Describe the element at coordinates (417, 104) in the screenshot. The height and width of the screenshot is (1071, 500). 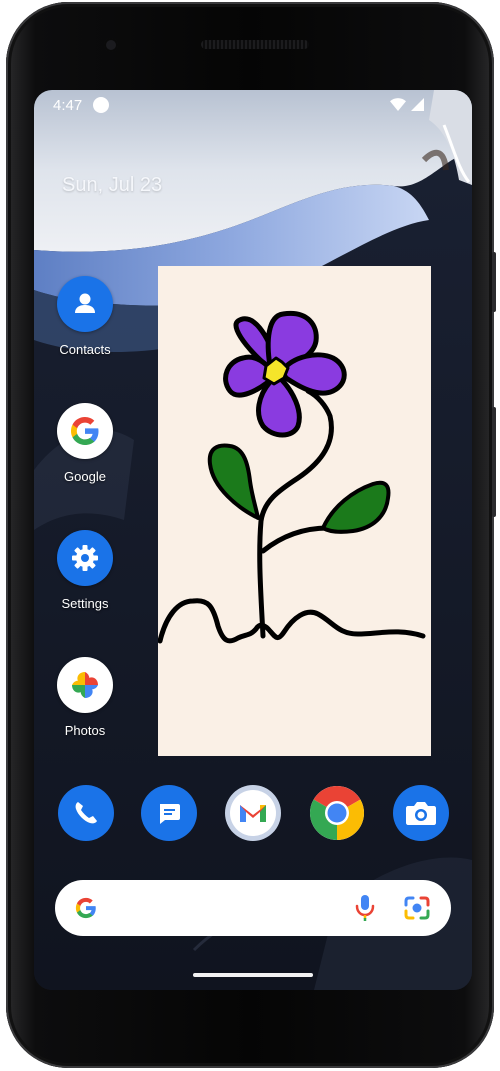
I see `signal-icon` at that location.